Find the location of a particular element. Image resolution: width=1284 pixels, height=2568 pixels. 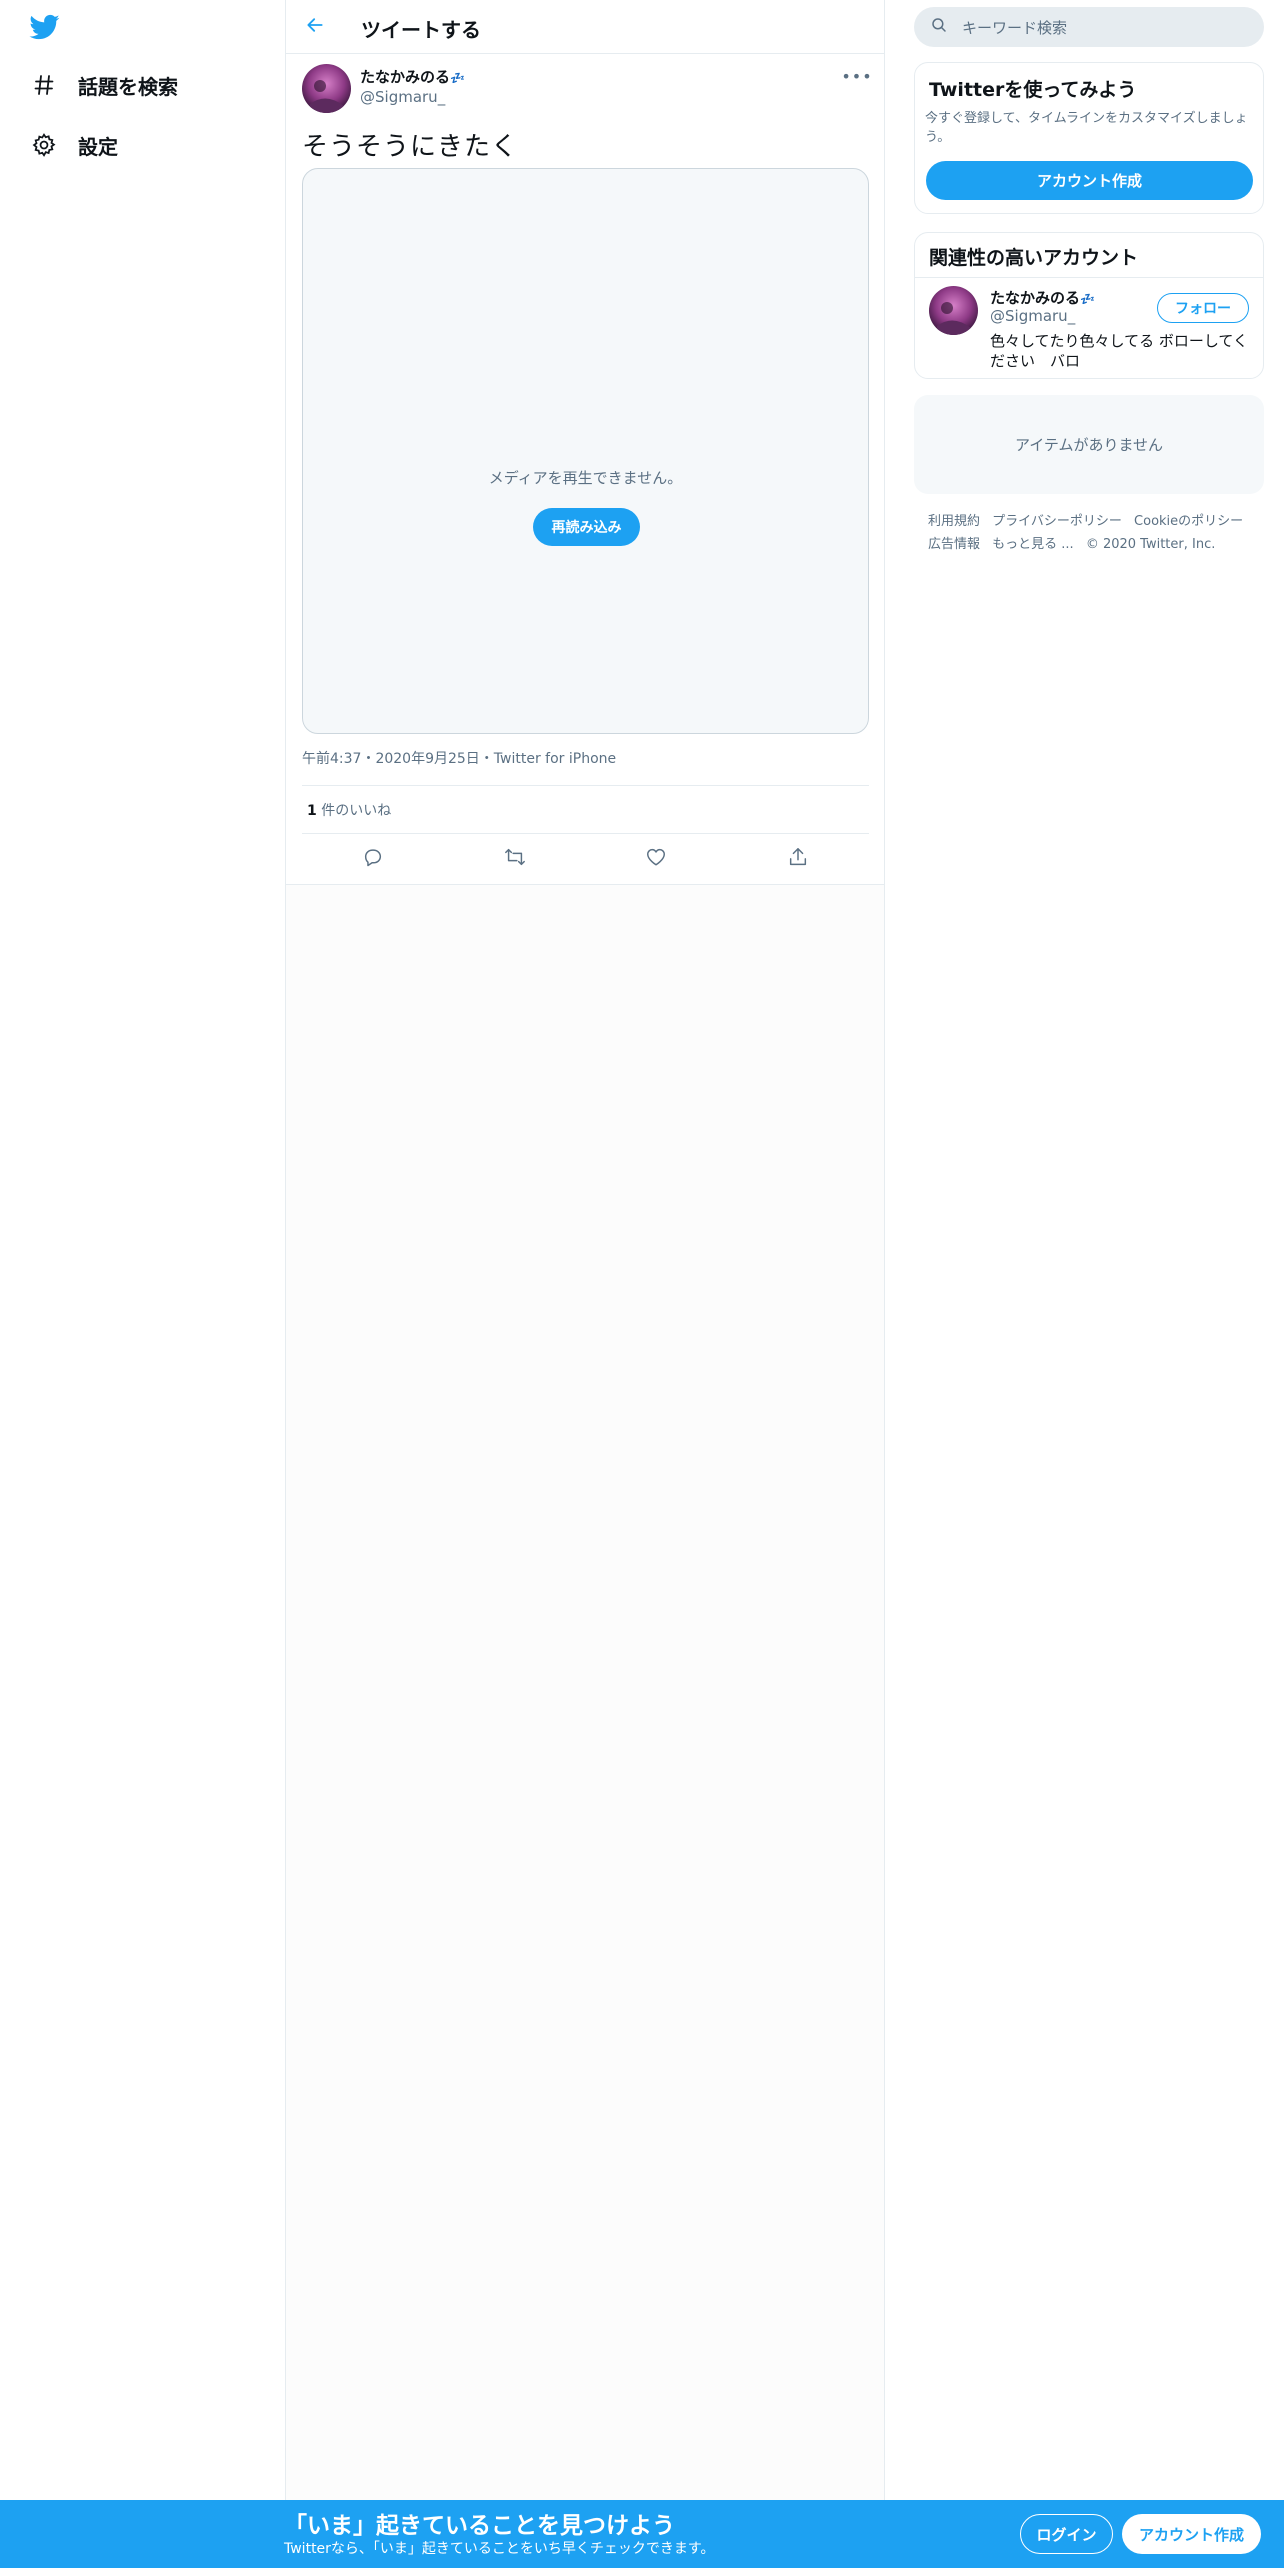

related-account-name: たなかみのる💤 is located at coordinates (1042, 297).